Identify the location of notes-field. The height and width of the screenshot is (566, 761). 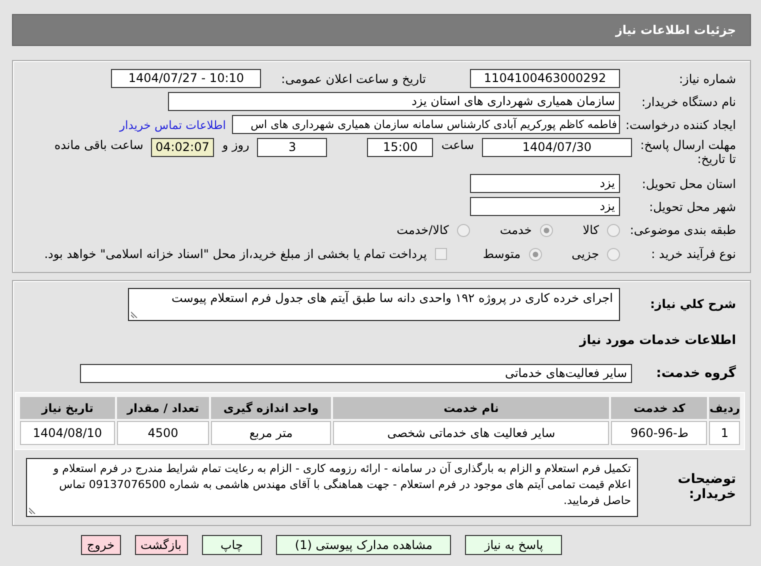
(332, 487).